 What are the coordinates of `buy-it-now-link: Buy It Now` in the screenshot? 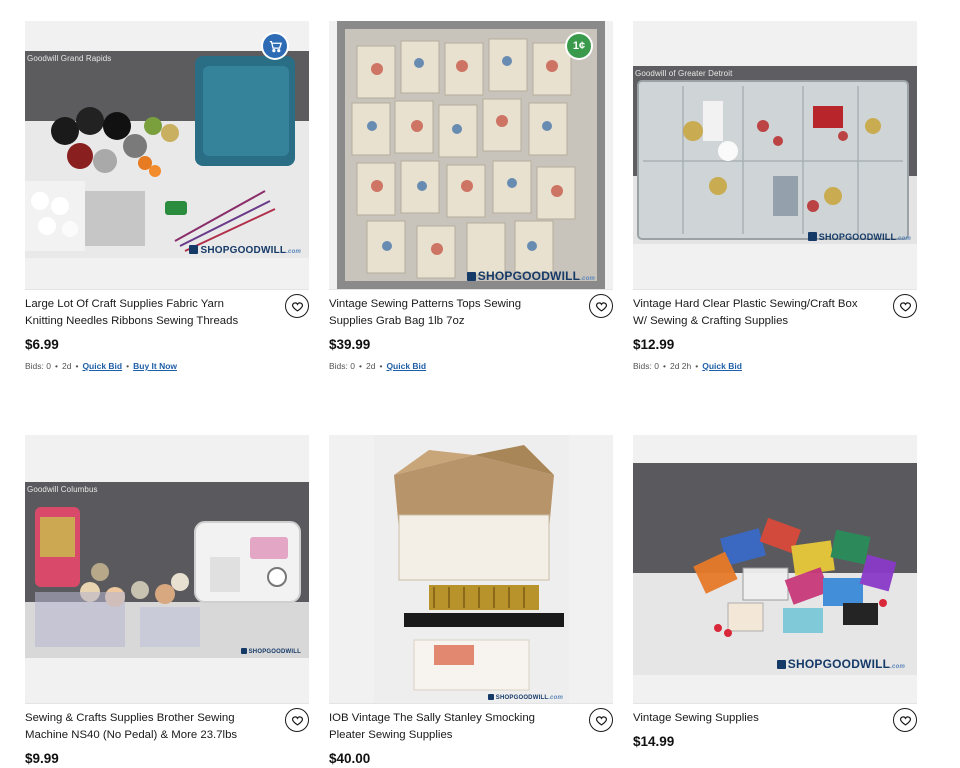 It's located at (155, 366).